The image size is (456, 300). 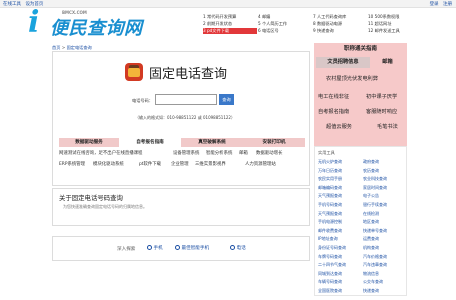 What do you see at coordinates (285, 31) in the screenshot?
I see `nav-item: 6 电话区号` at bounding box center [285, 31].